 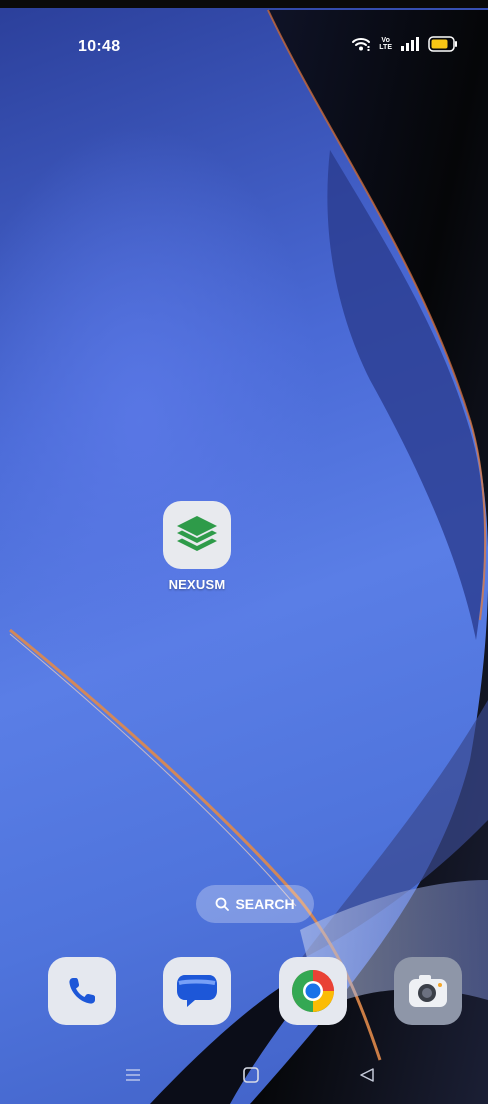 What do you see at coordinates (223, 904) in the screenshot?
I see `search-icon` at bounding box center [223, 904].